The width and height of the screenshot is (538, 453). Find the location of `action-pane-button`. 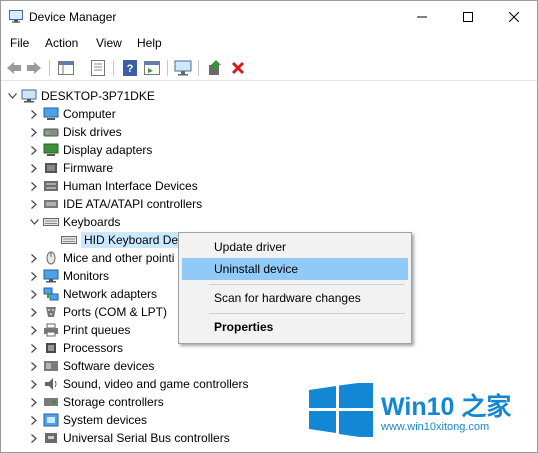

action-pane-button is located at coordinates (152, 68).